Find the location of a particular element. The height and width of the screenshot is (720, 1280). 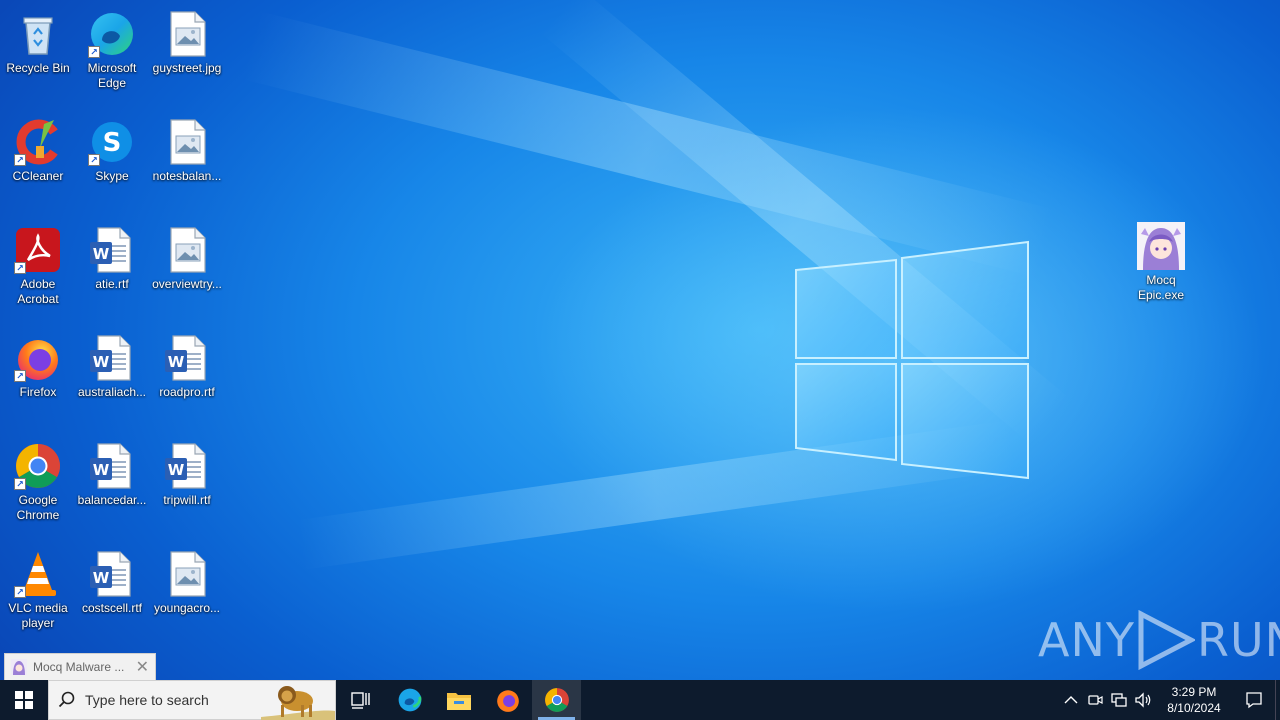

folder-icon is located at coordinates (458, 701).